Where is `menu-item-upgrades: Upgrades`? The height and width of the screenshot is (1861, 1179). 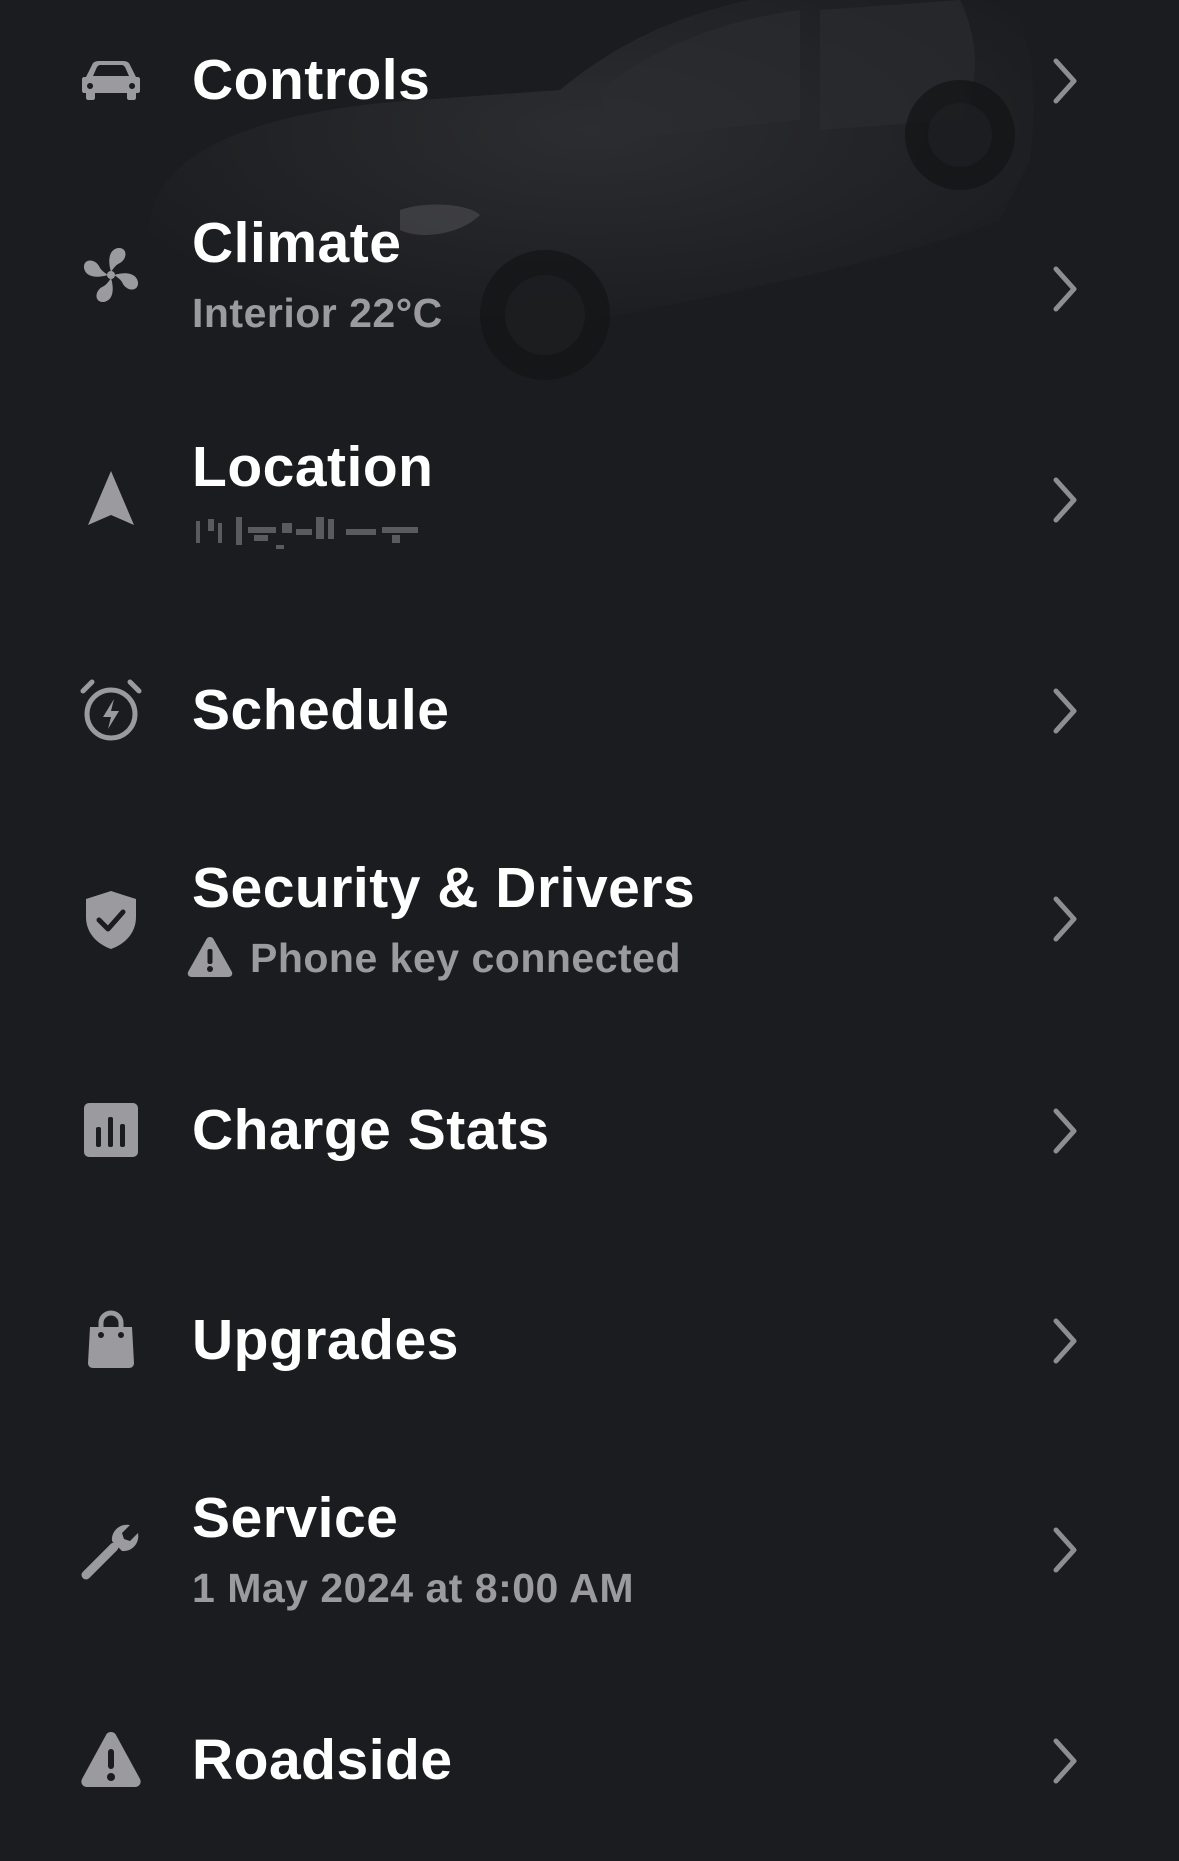 menu-item-upgrades: Upgrades is located at coordinates (589, 1340).